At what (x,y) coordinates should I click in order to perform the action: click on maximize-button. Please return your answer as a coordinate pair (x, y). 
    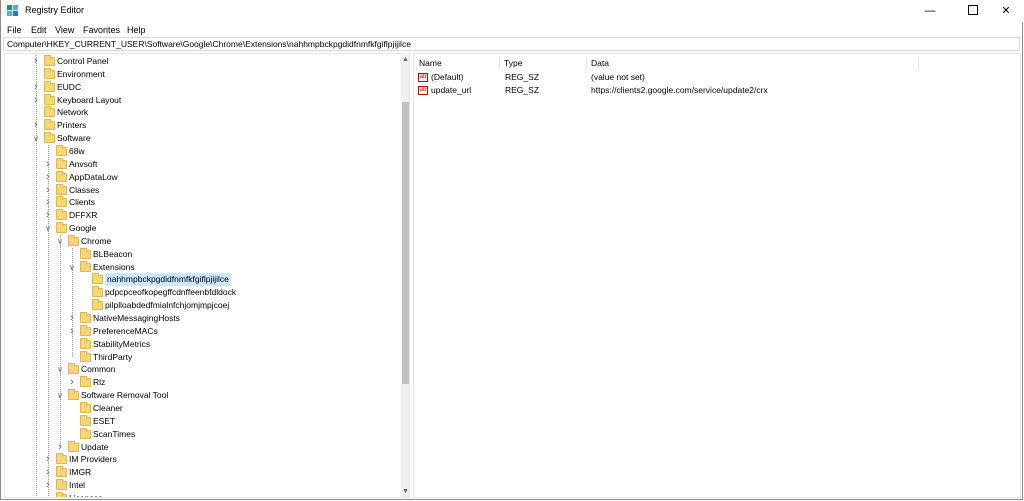
    Looking at the image, I should click on (973, 11).